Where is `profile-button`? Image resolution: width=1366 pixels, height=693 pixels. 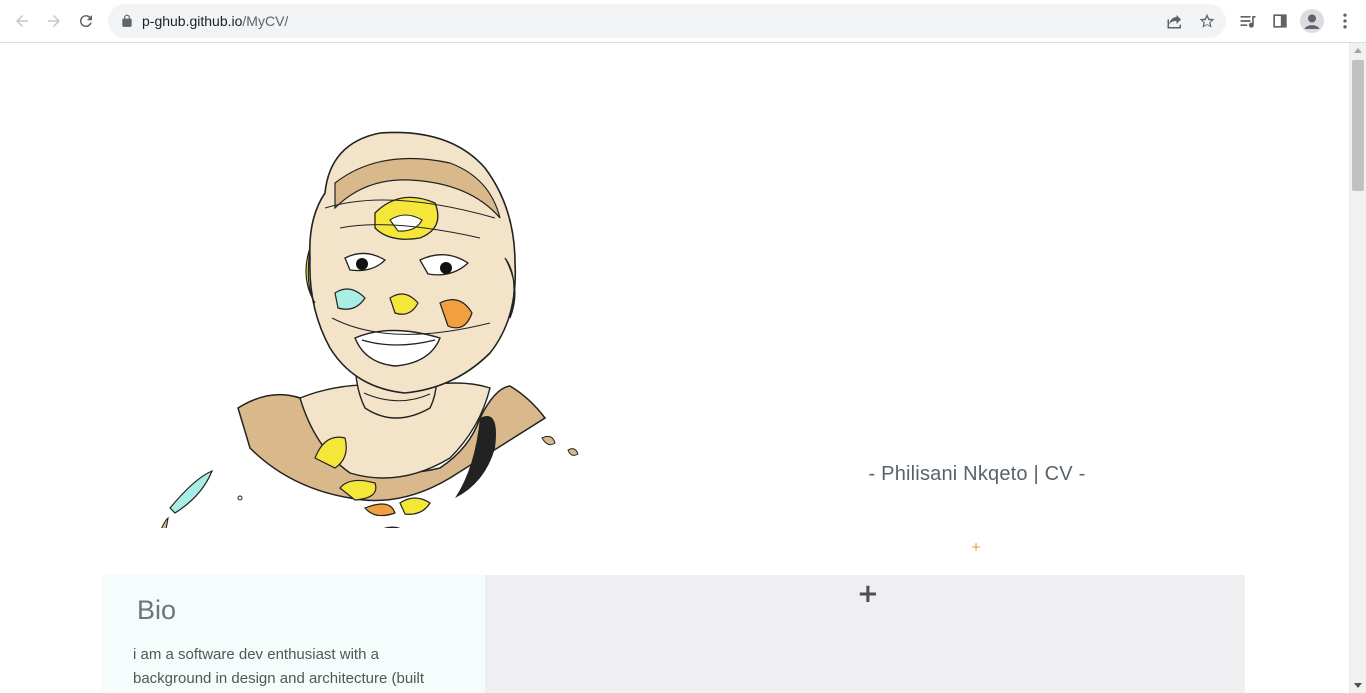
profile-button is located at coordinates (1312, 21).